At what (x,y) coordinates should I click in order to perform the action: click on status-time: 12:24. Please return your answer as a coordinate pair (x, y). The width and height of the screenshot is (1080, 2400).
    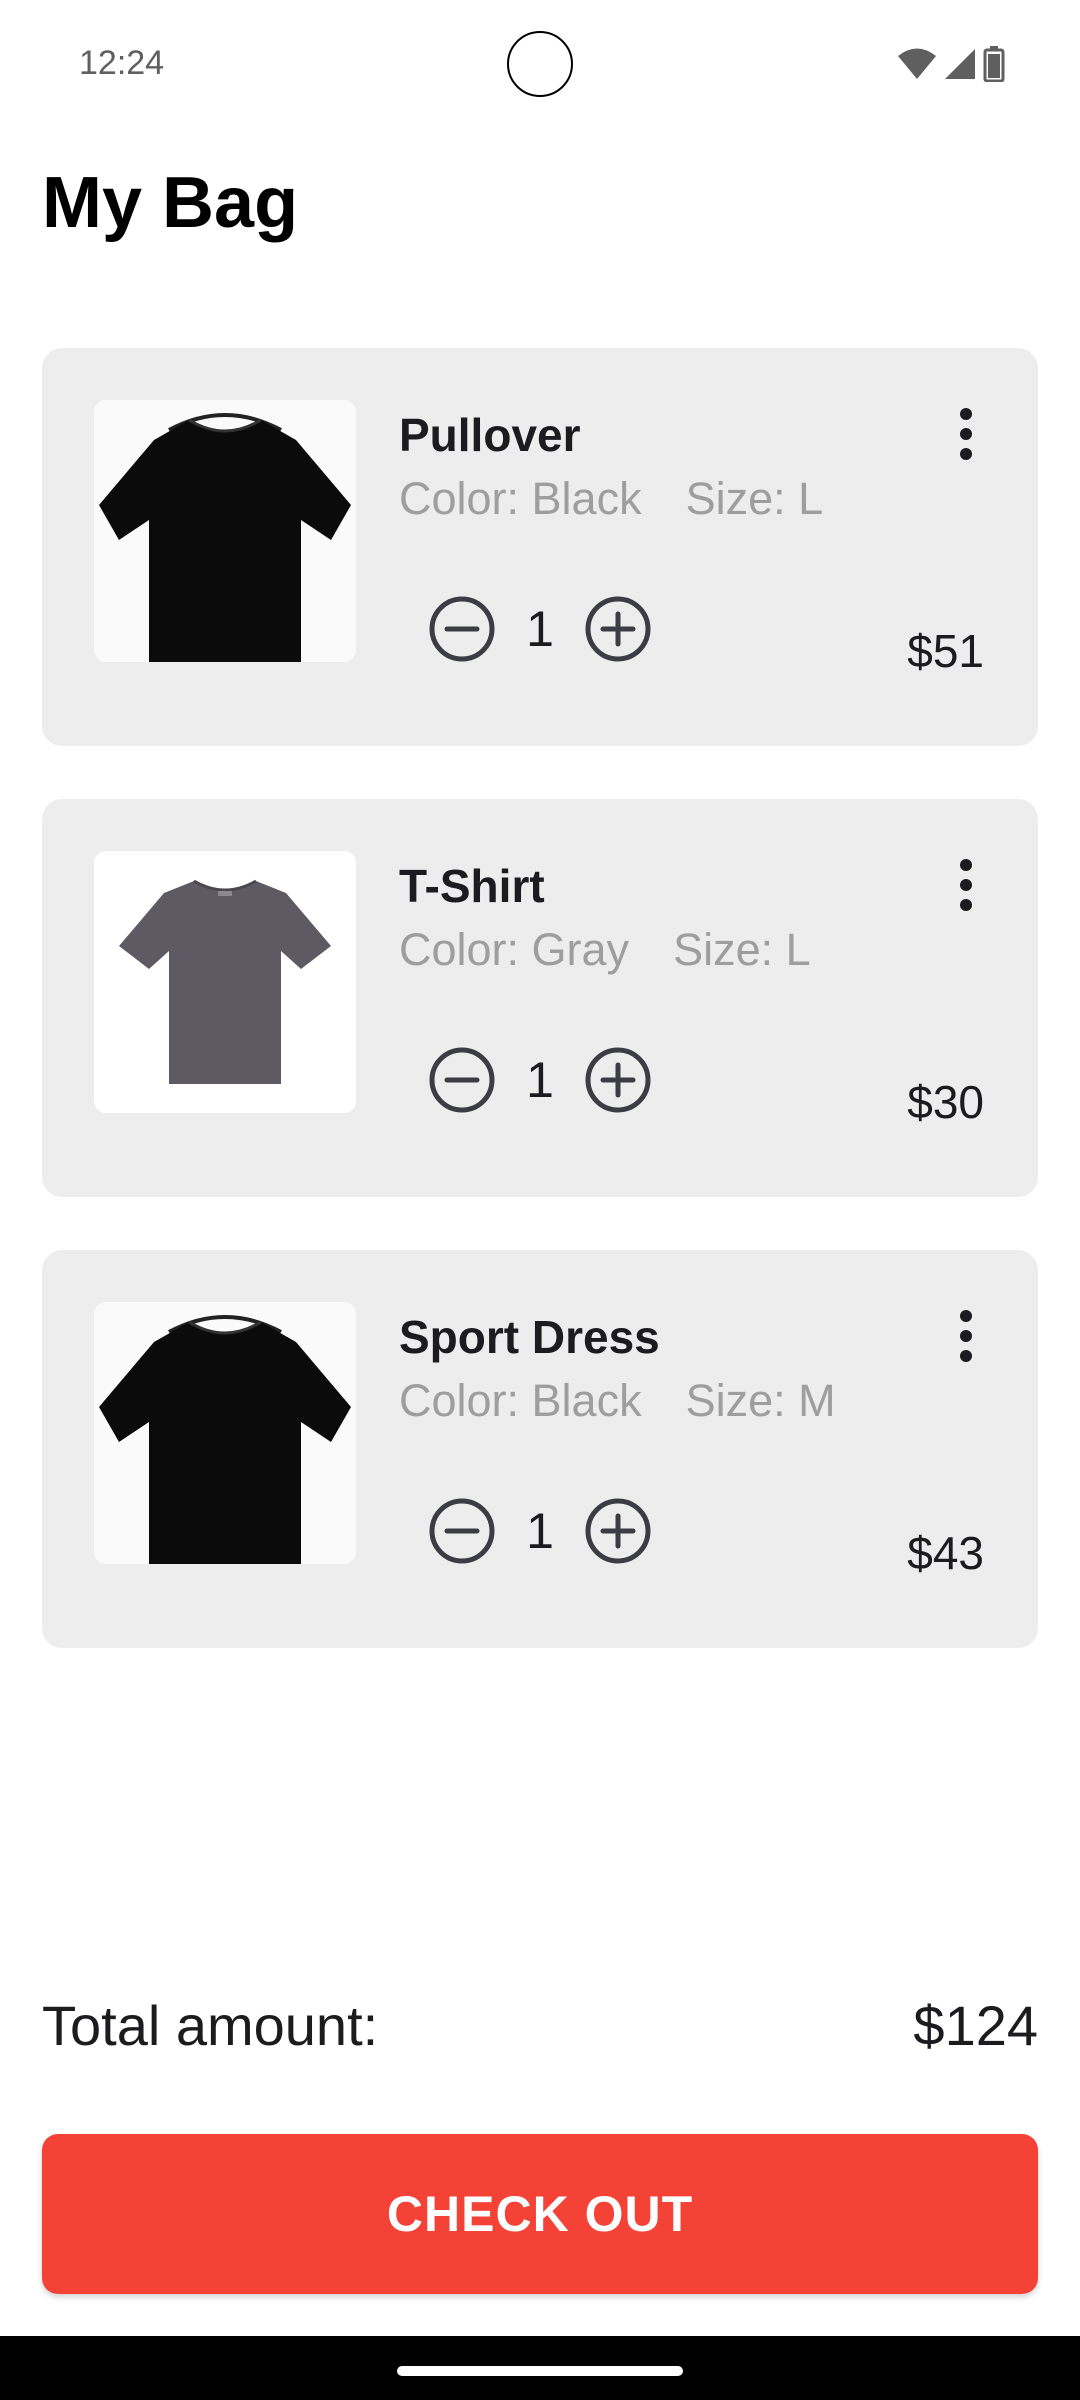
    Looking at the image, I should click on (122, 63).